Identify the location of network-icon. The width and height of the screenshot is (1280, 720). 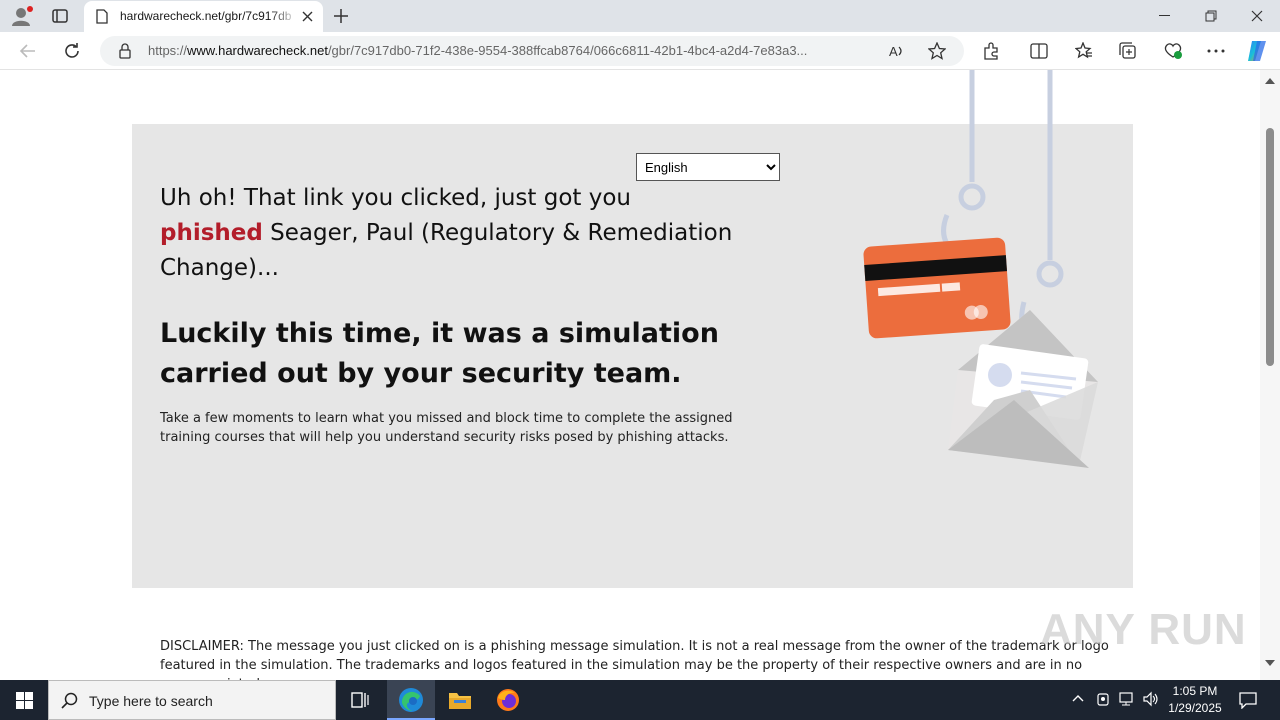
(1127, 701).